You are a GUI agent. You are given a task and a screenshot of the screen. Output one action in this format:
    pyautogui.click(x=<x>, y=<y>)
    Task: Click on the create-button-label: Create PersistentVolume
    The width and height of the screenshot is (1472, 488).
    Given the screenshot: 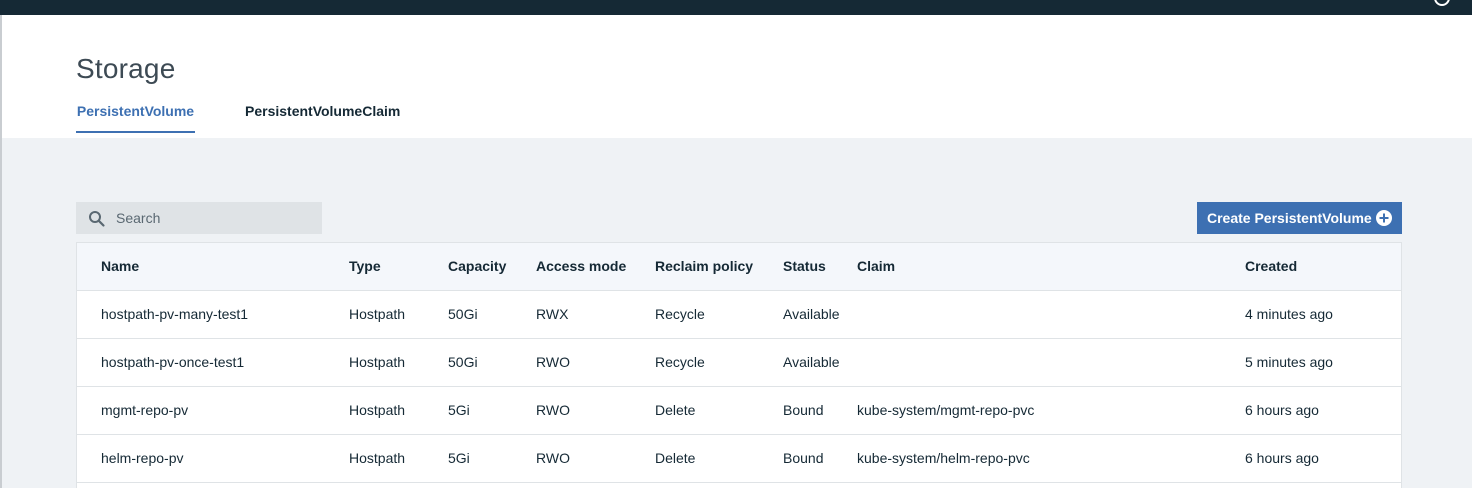 What is the action you would take?
    pyautogui.click(x=1289, y=218)
    